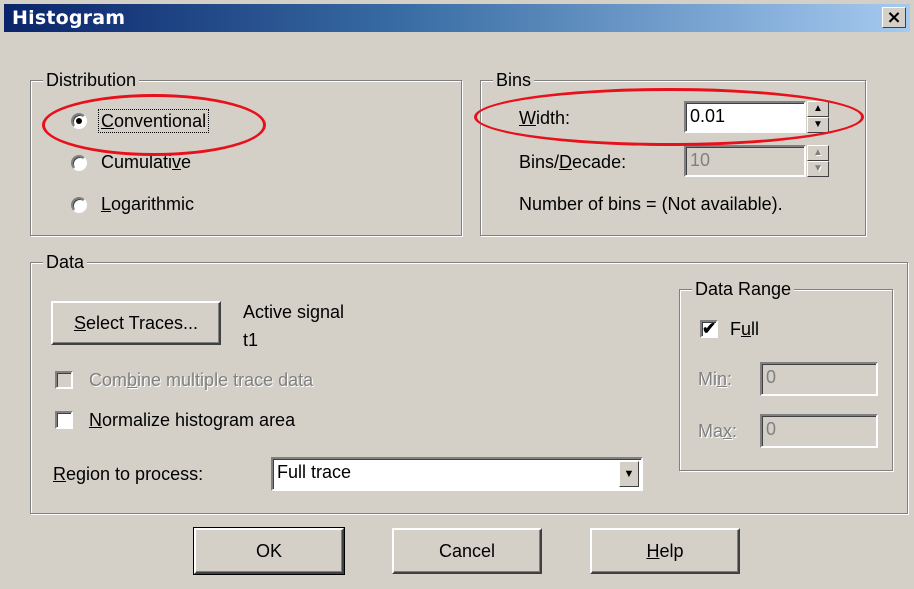 This screenshot has width=914, height=589. I want to click on dropdown-arrow-icon: ▼, so click(629, 474).